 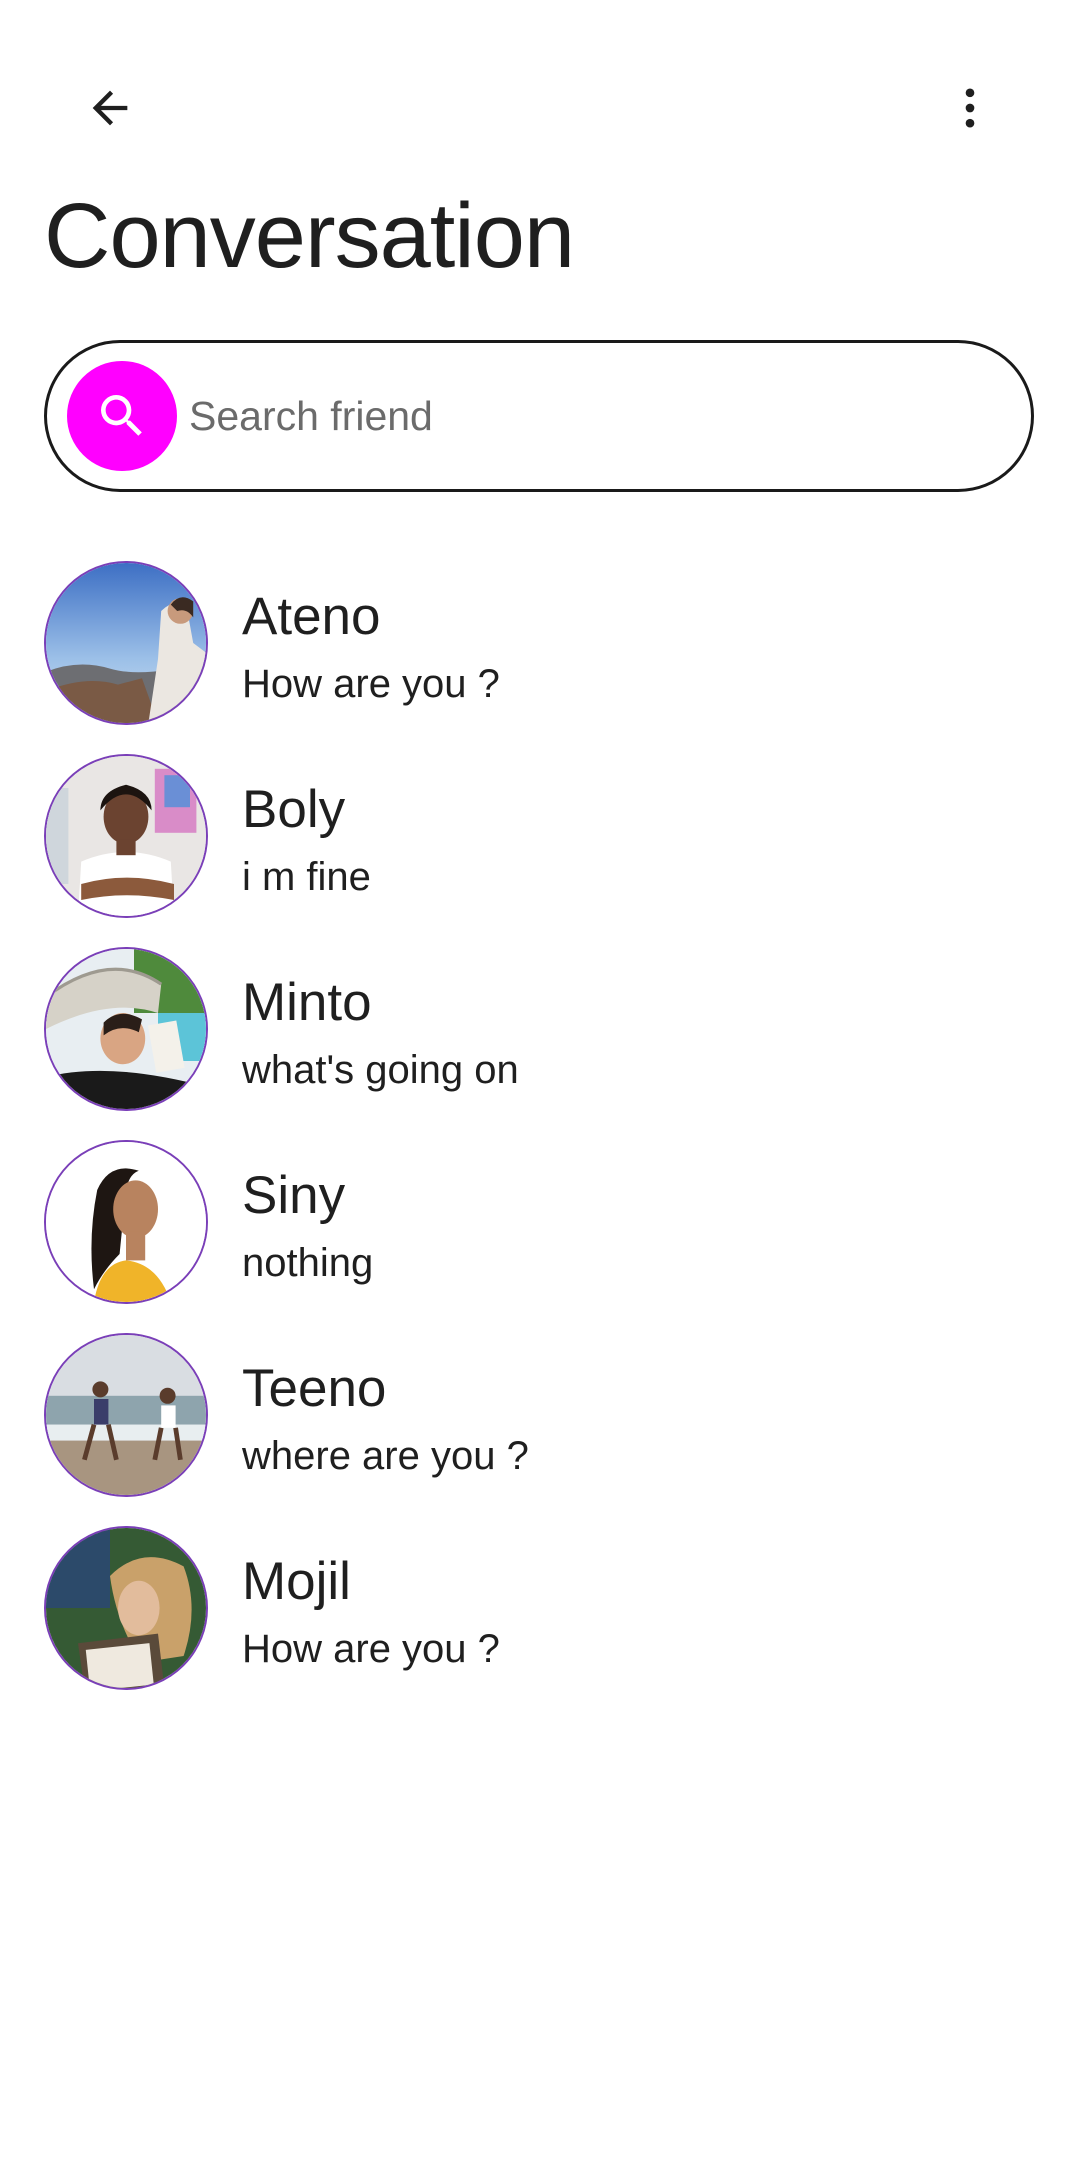 What do you see at coordinates (314, 1388) in the screenshot?
I see `friend-name: Teeno` at bounding box center [314, 1388].